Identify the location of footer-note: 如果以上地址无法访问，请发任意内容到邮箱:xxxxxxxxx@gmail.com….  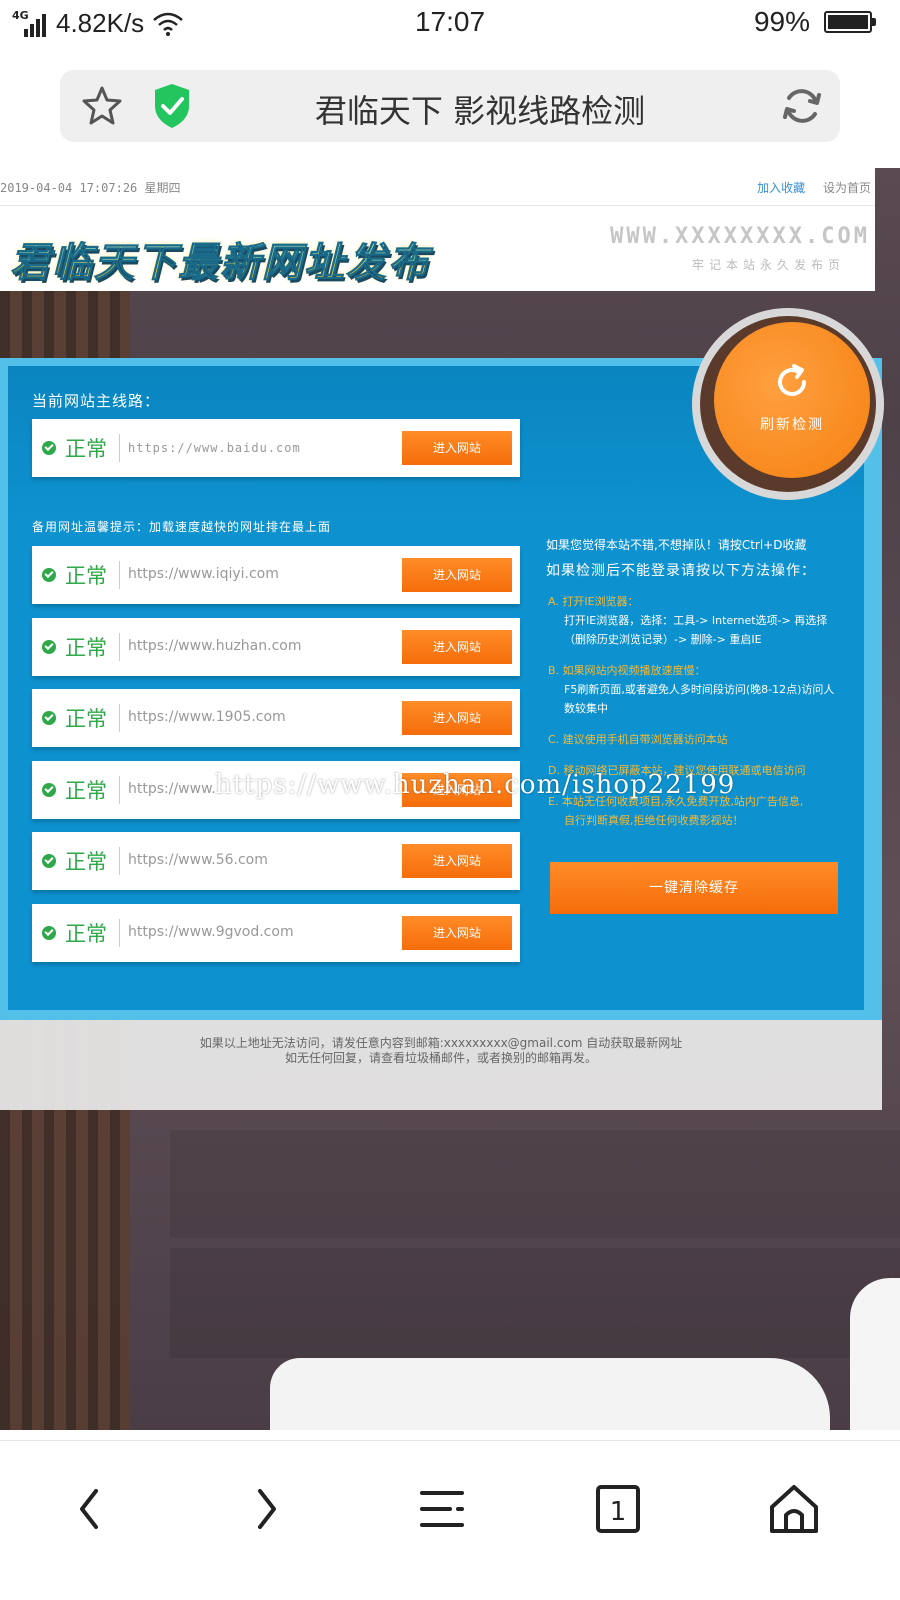
(441, 1051).